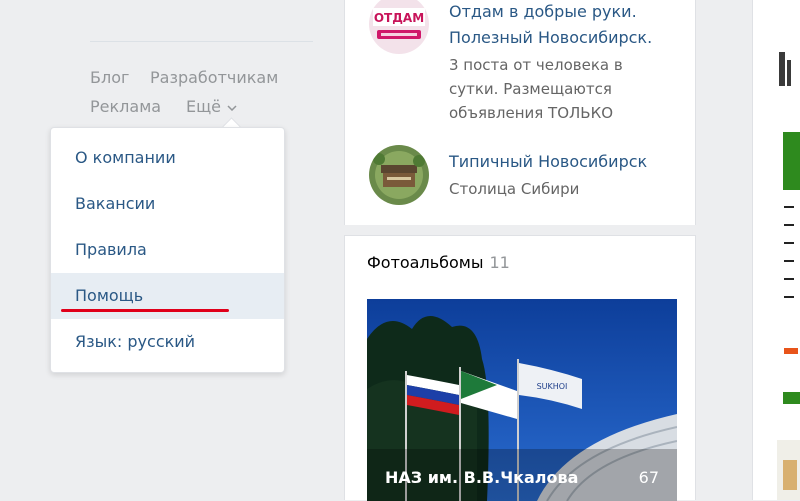 This screenshot has width=800, height=501. Describe the element at coordinates (399, 18) in the screenshot. I see `svg-text: ОТДАМ` at that location.